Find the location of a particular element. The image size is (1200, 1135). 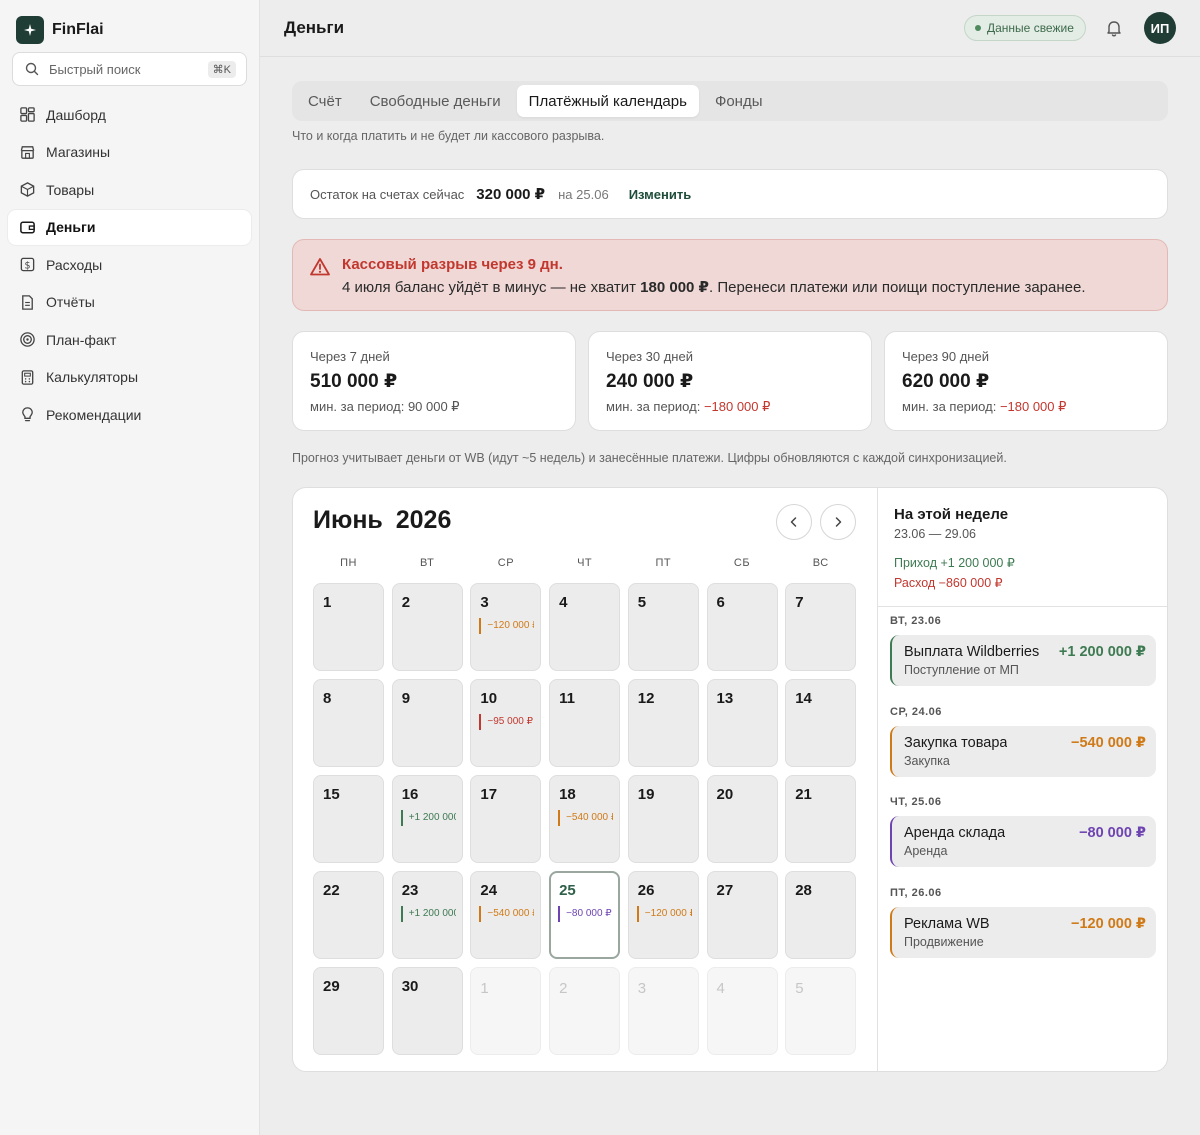

sidebar-item-expenses: $ Расходы is located at coordinates (129, 264).